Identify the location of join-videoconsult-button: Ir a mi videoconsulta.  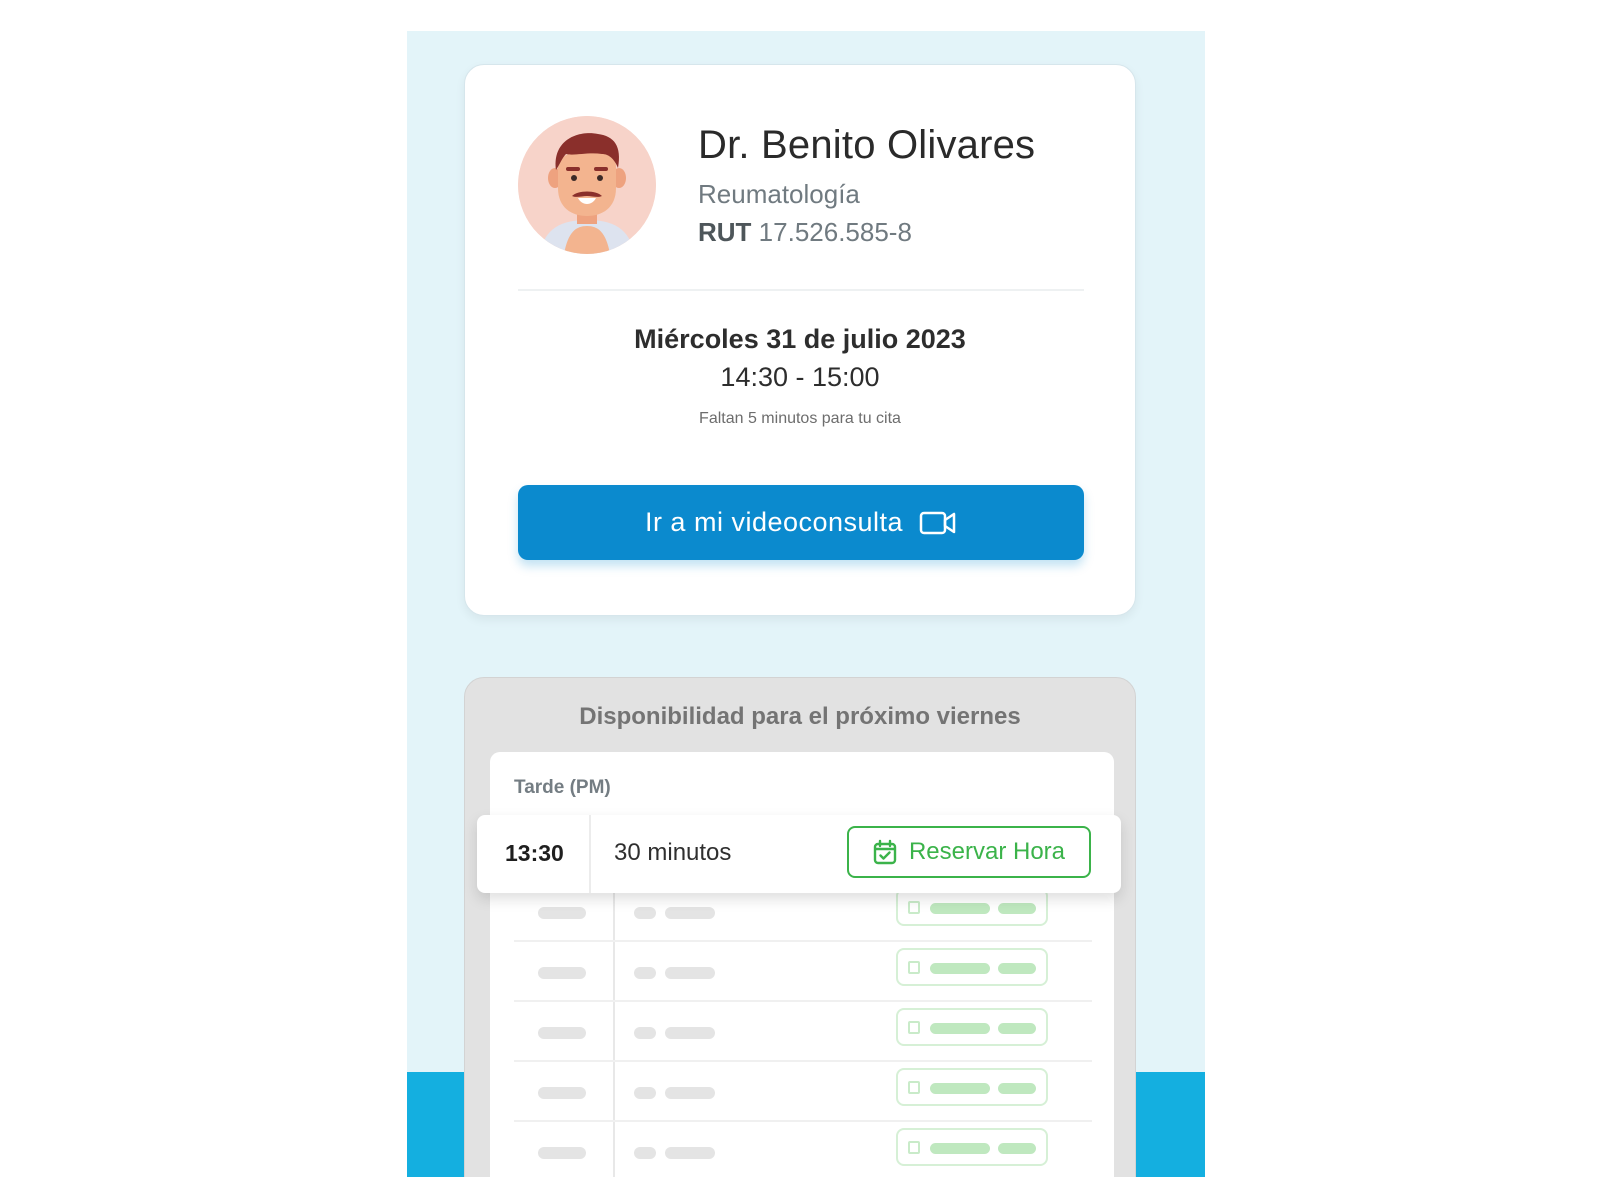
(801, 522).